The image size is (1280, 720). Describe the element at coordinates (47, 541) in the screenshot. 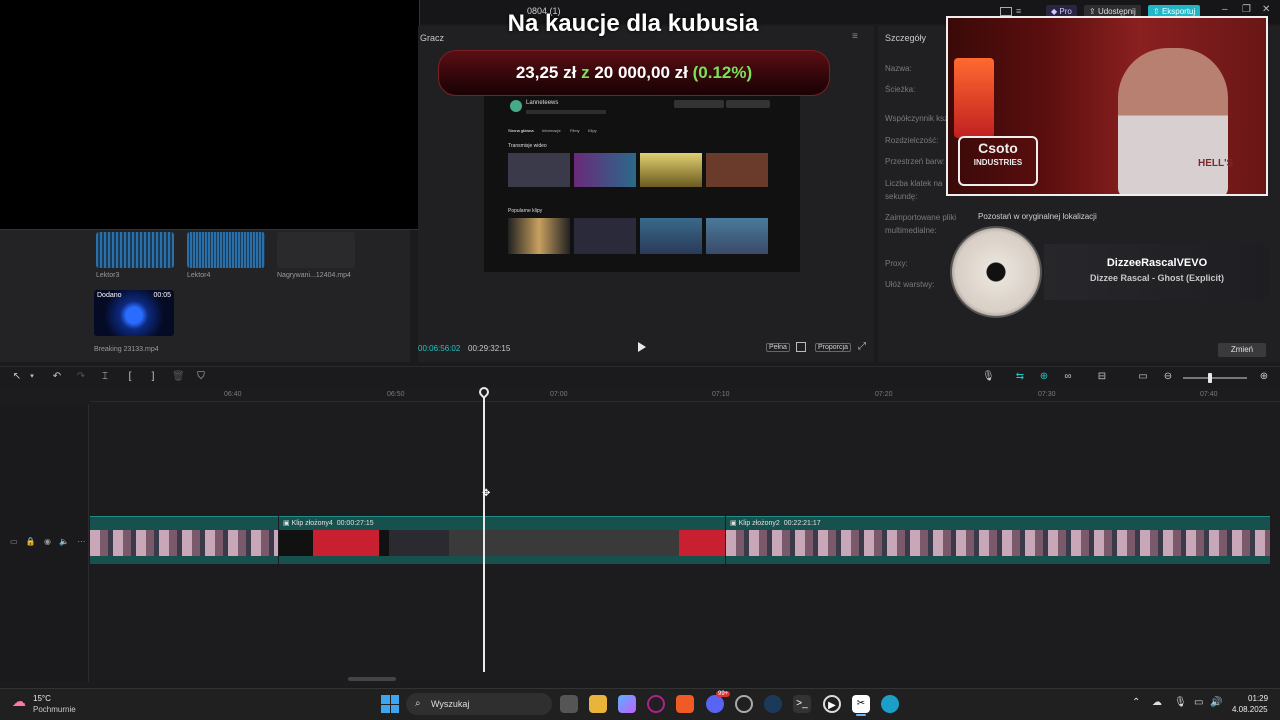

I see `eye-icon: ◉` at that location.